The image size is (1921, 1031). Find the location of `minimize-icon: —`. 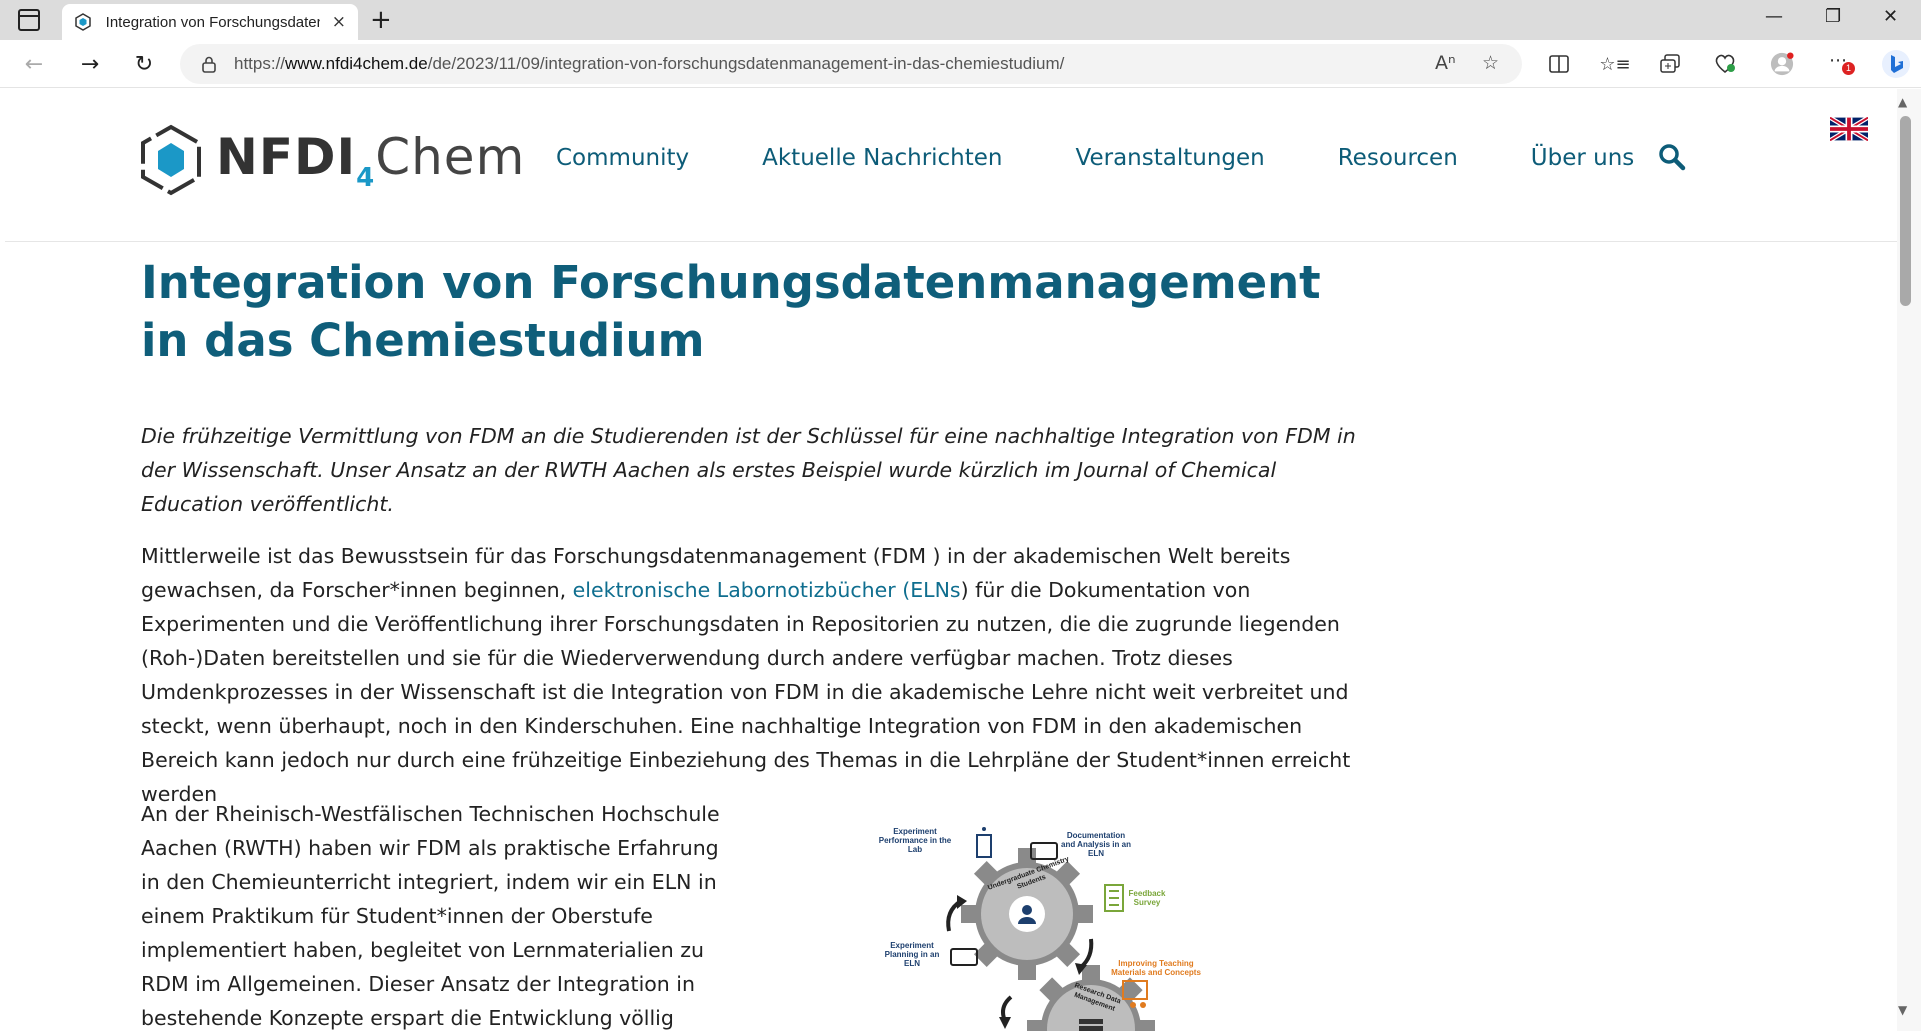

minimize-icon: — is located at coordinates (1774, 16).